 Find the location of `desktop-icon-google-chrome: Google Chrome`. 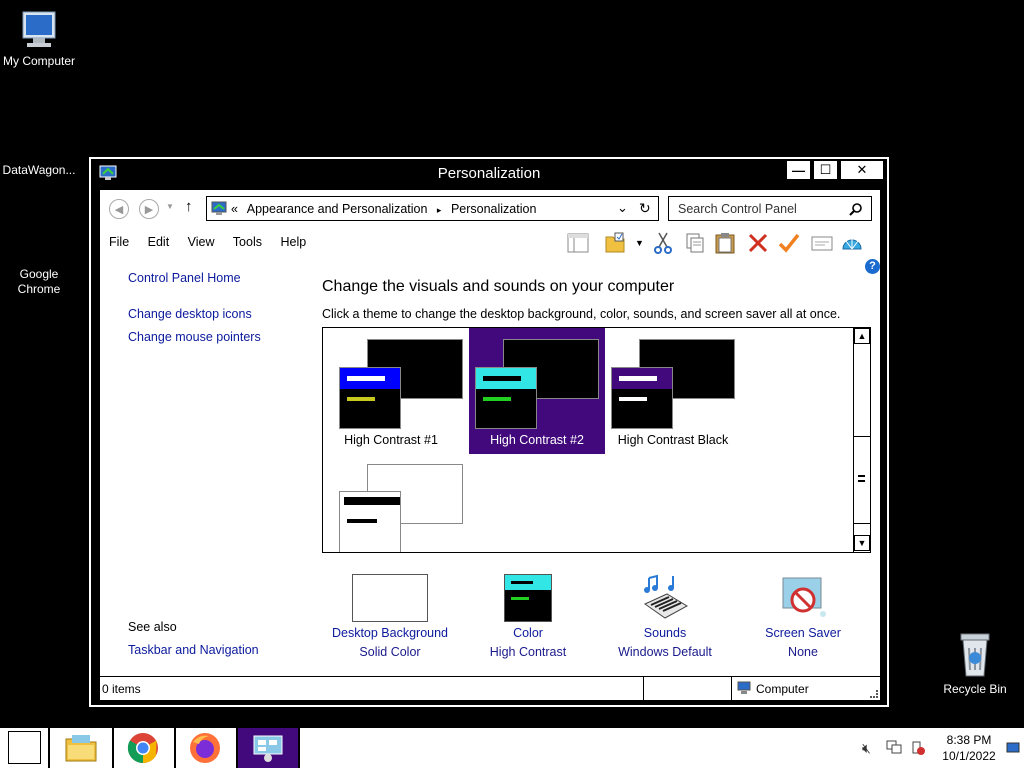

desktop-icon-google-chrome: Google Chrome is located at coordinates (39, 282).